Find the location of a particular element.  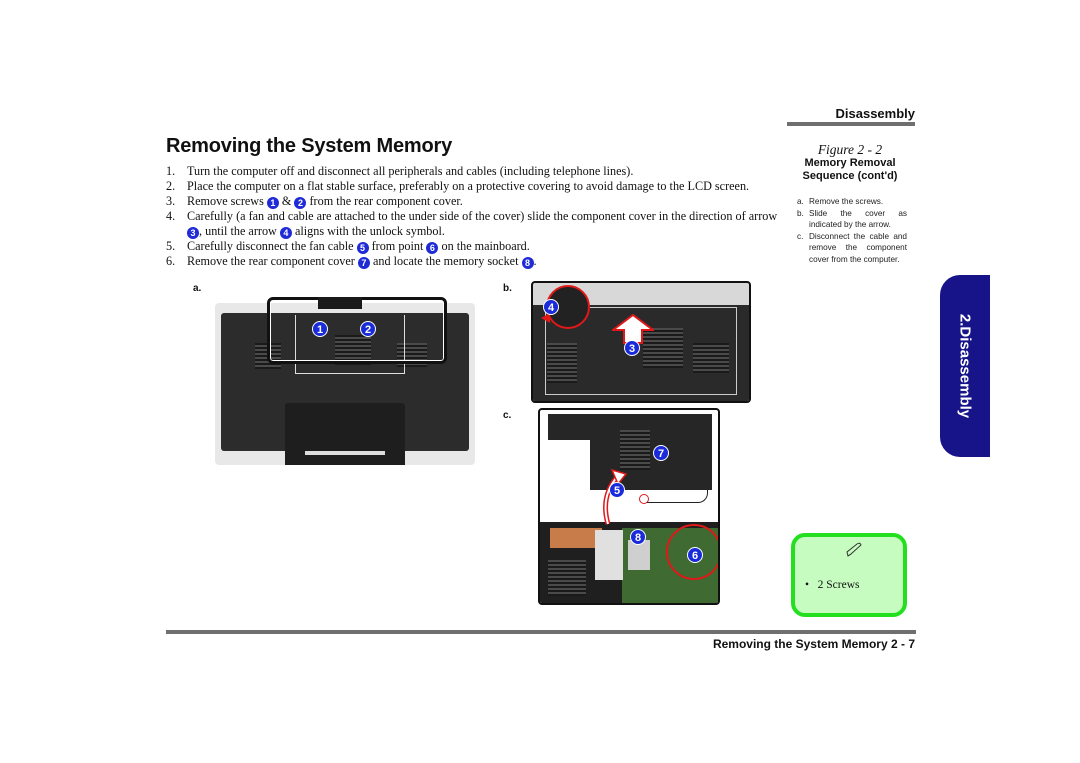

figure-step-letter: a. is located at coordinates (800, 201).